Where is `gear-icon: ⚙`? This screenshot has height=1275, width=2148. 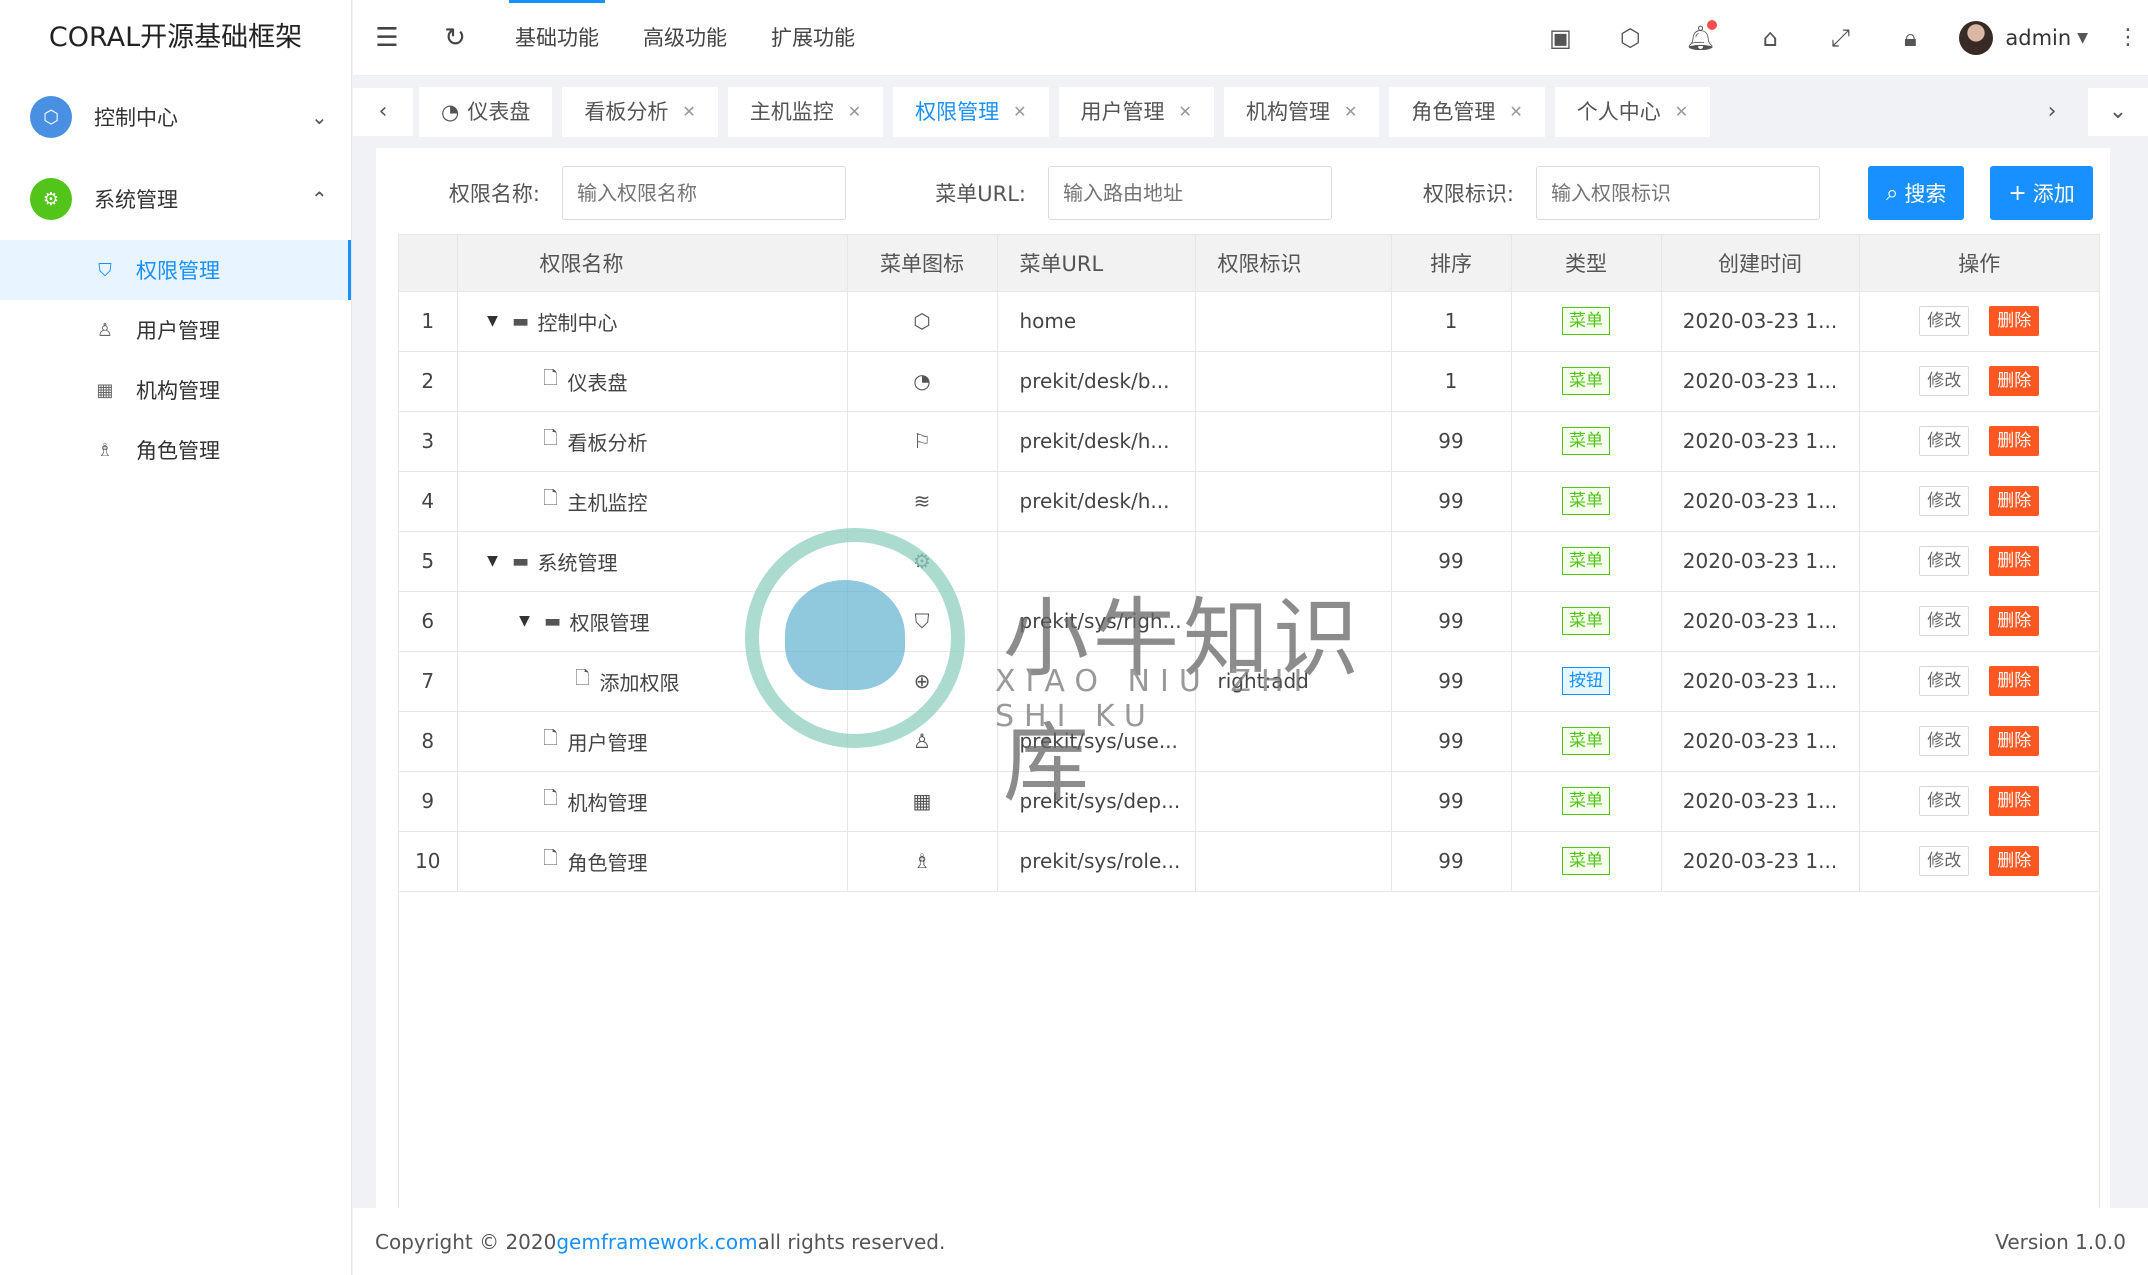
gear-icon: ⚙ is located at coordinates (922, 561).